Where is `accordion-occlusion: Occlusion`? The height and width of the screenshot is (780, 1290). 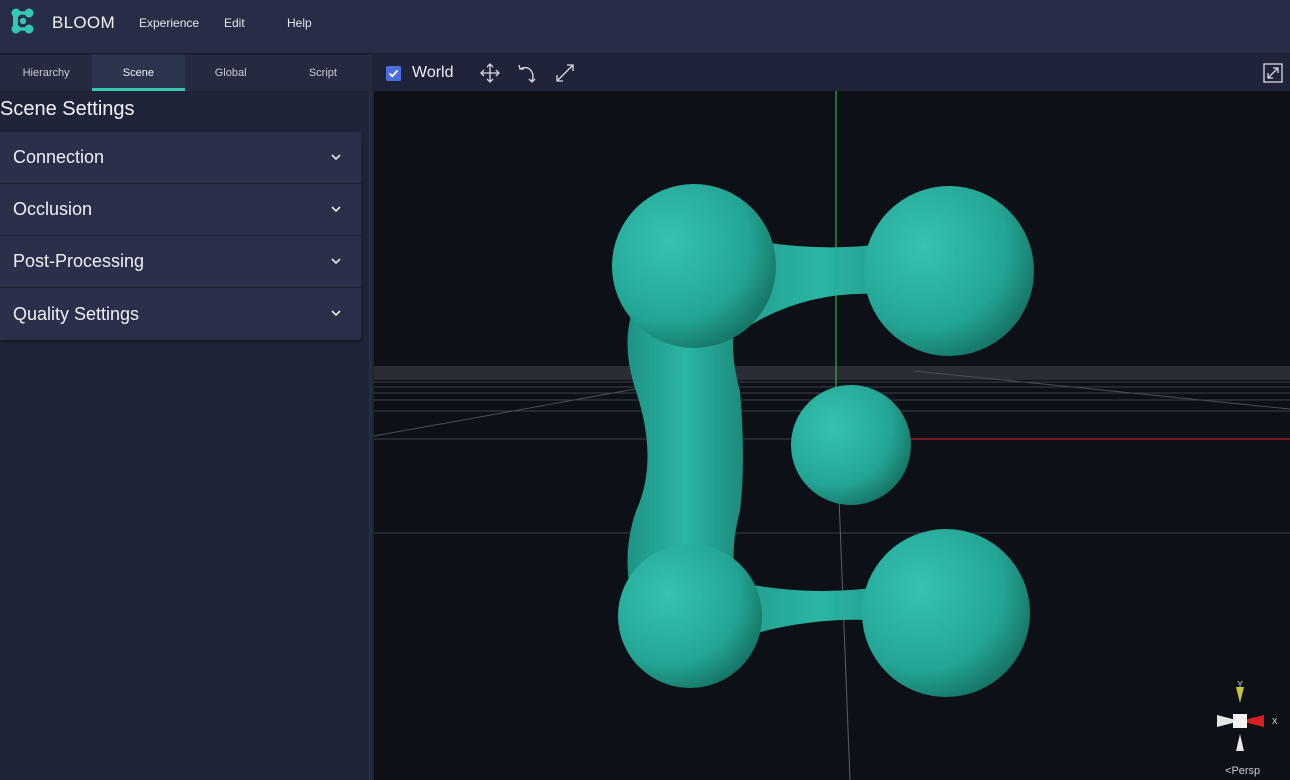 accordion-occlusion: Occlusion is located at coordinates (180, 210).